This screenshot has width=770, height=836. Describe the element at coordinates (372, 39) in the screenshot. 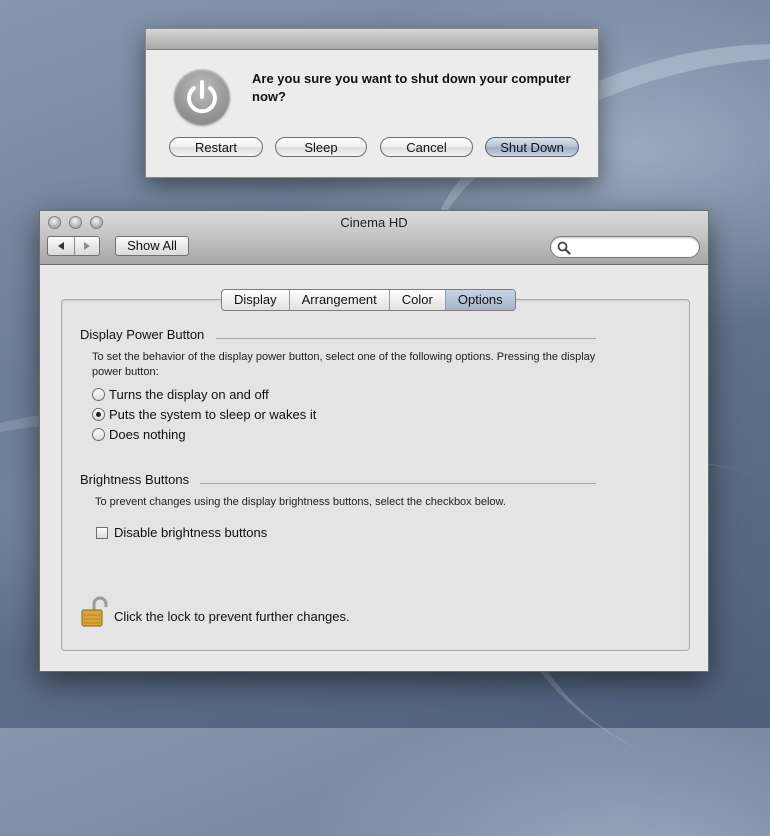

I see `alert-titlebar` at that location.